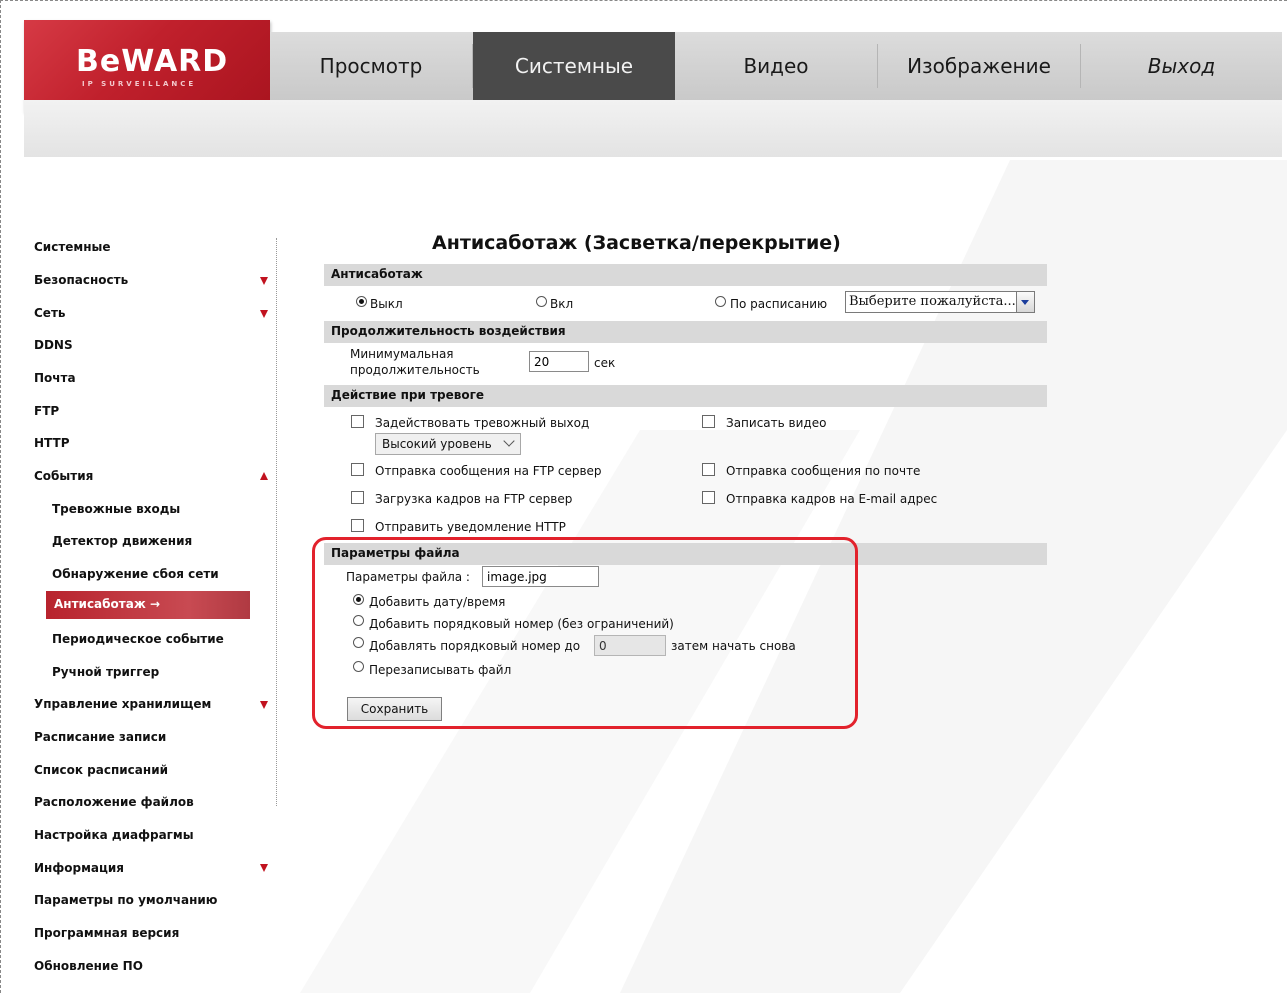 This screenshot has height=993, width=1287. What do you see at coordinates (562, 304) in the screenshot?
I see `mode-on-label: Вкл` at bounding box center [562, 304].